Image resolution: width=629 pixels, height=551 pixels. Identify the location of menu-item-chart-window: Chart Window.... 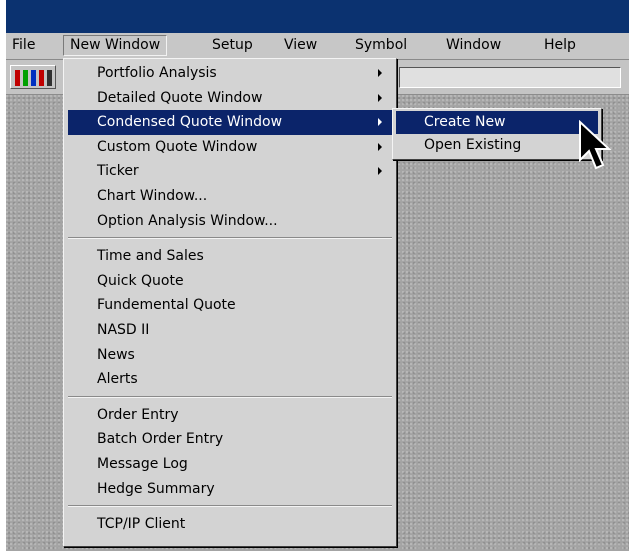
(230, 196).